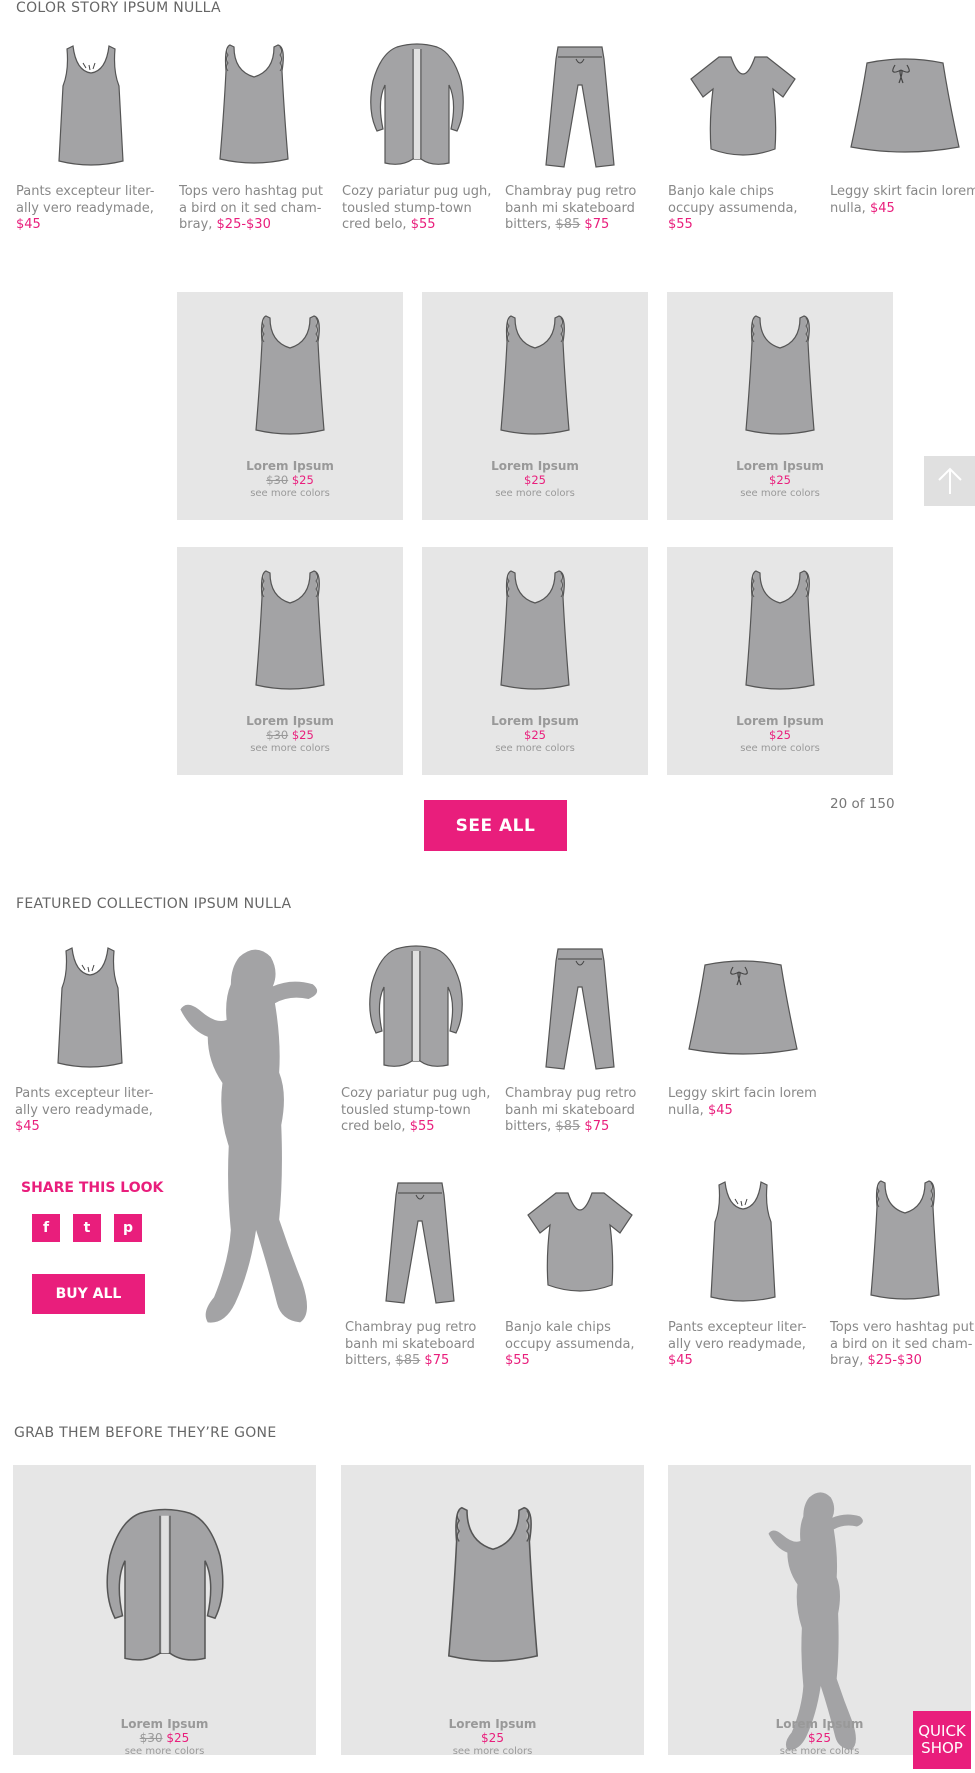 The height and width of the screenshot is (1773, 975). I want to click on see-all-button: SEE ALL, so click(495, 825).